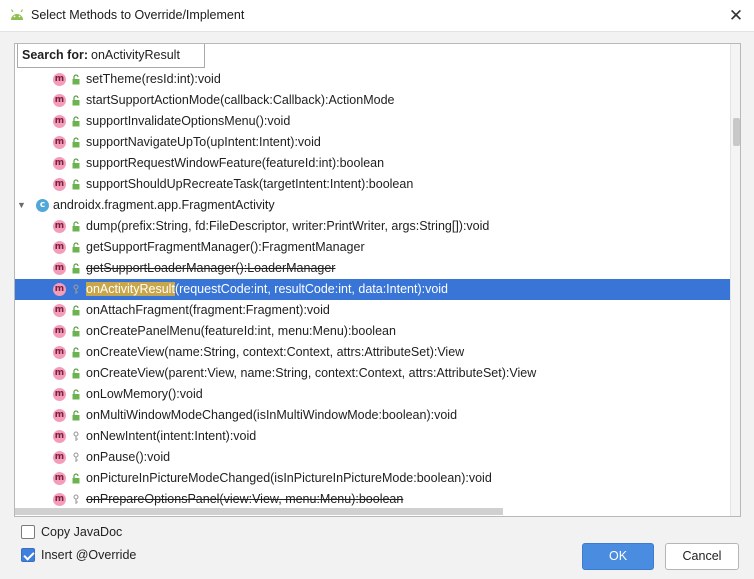 The width and height of the screenshot is (754, 579). Describe the element at coordinates (372, 457) in the screenshot. I see `tree-method-row: m onPause():void` at that location.